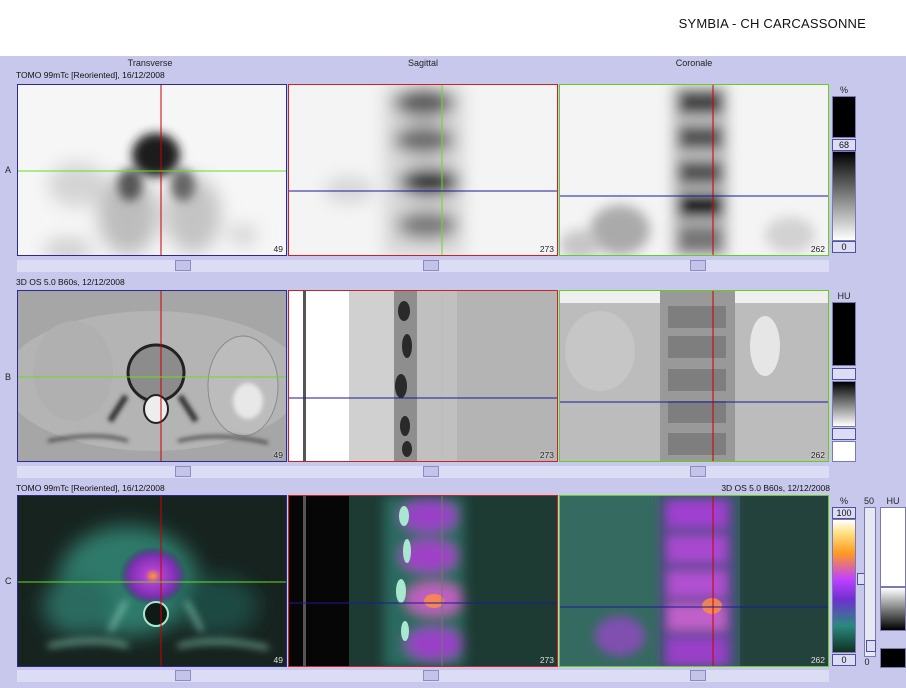  What do you see at coordinates (844, 247) in the screenshot?
I see `scale-a-min: 0` at bounding box center [844, 247].